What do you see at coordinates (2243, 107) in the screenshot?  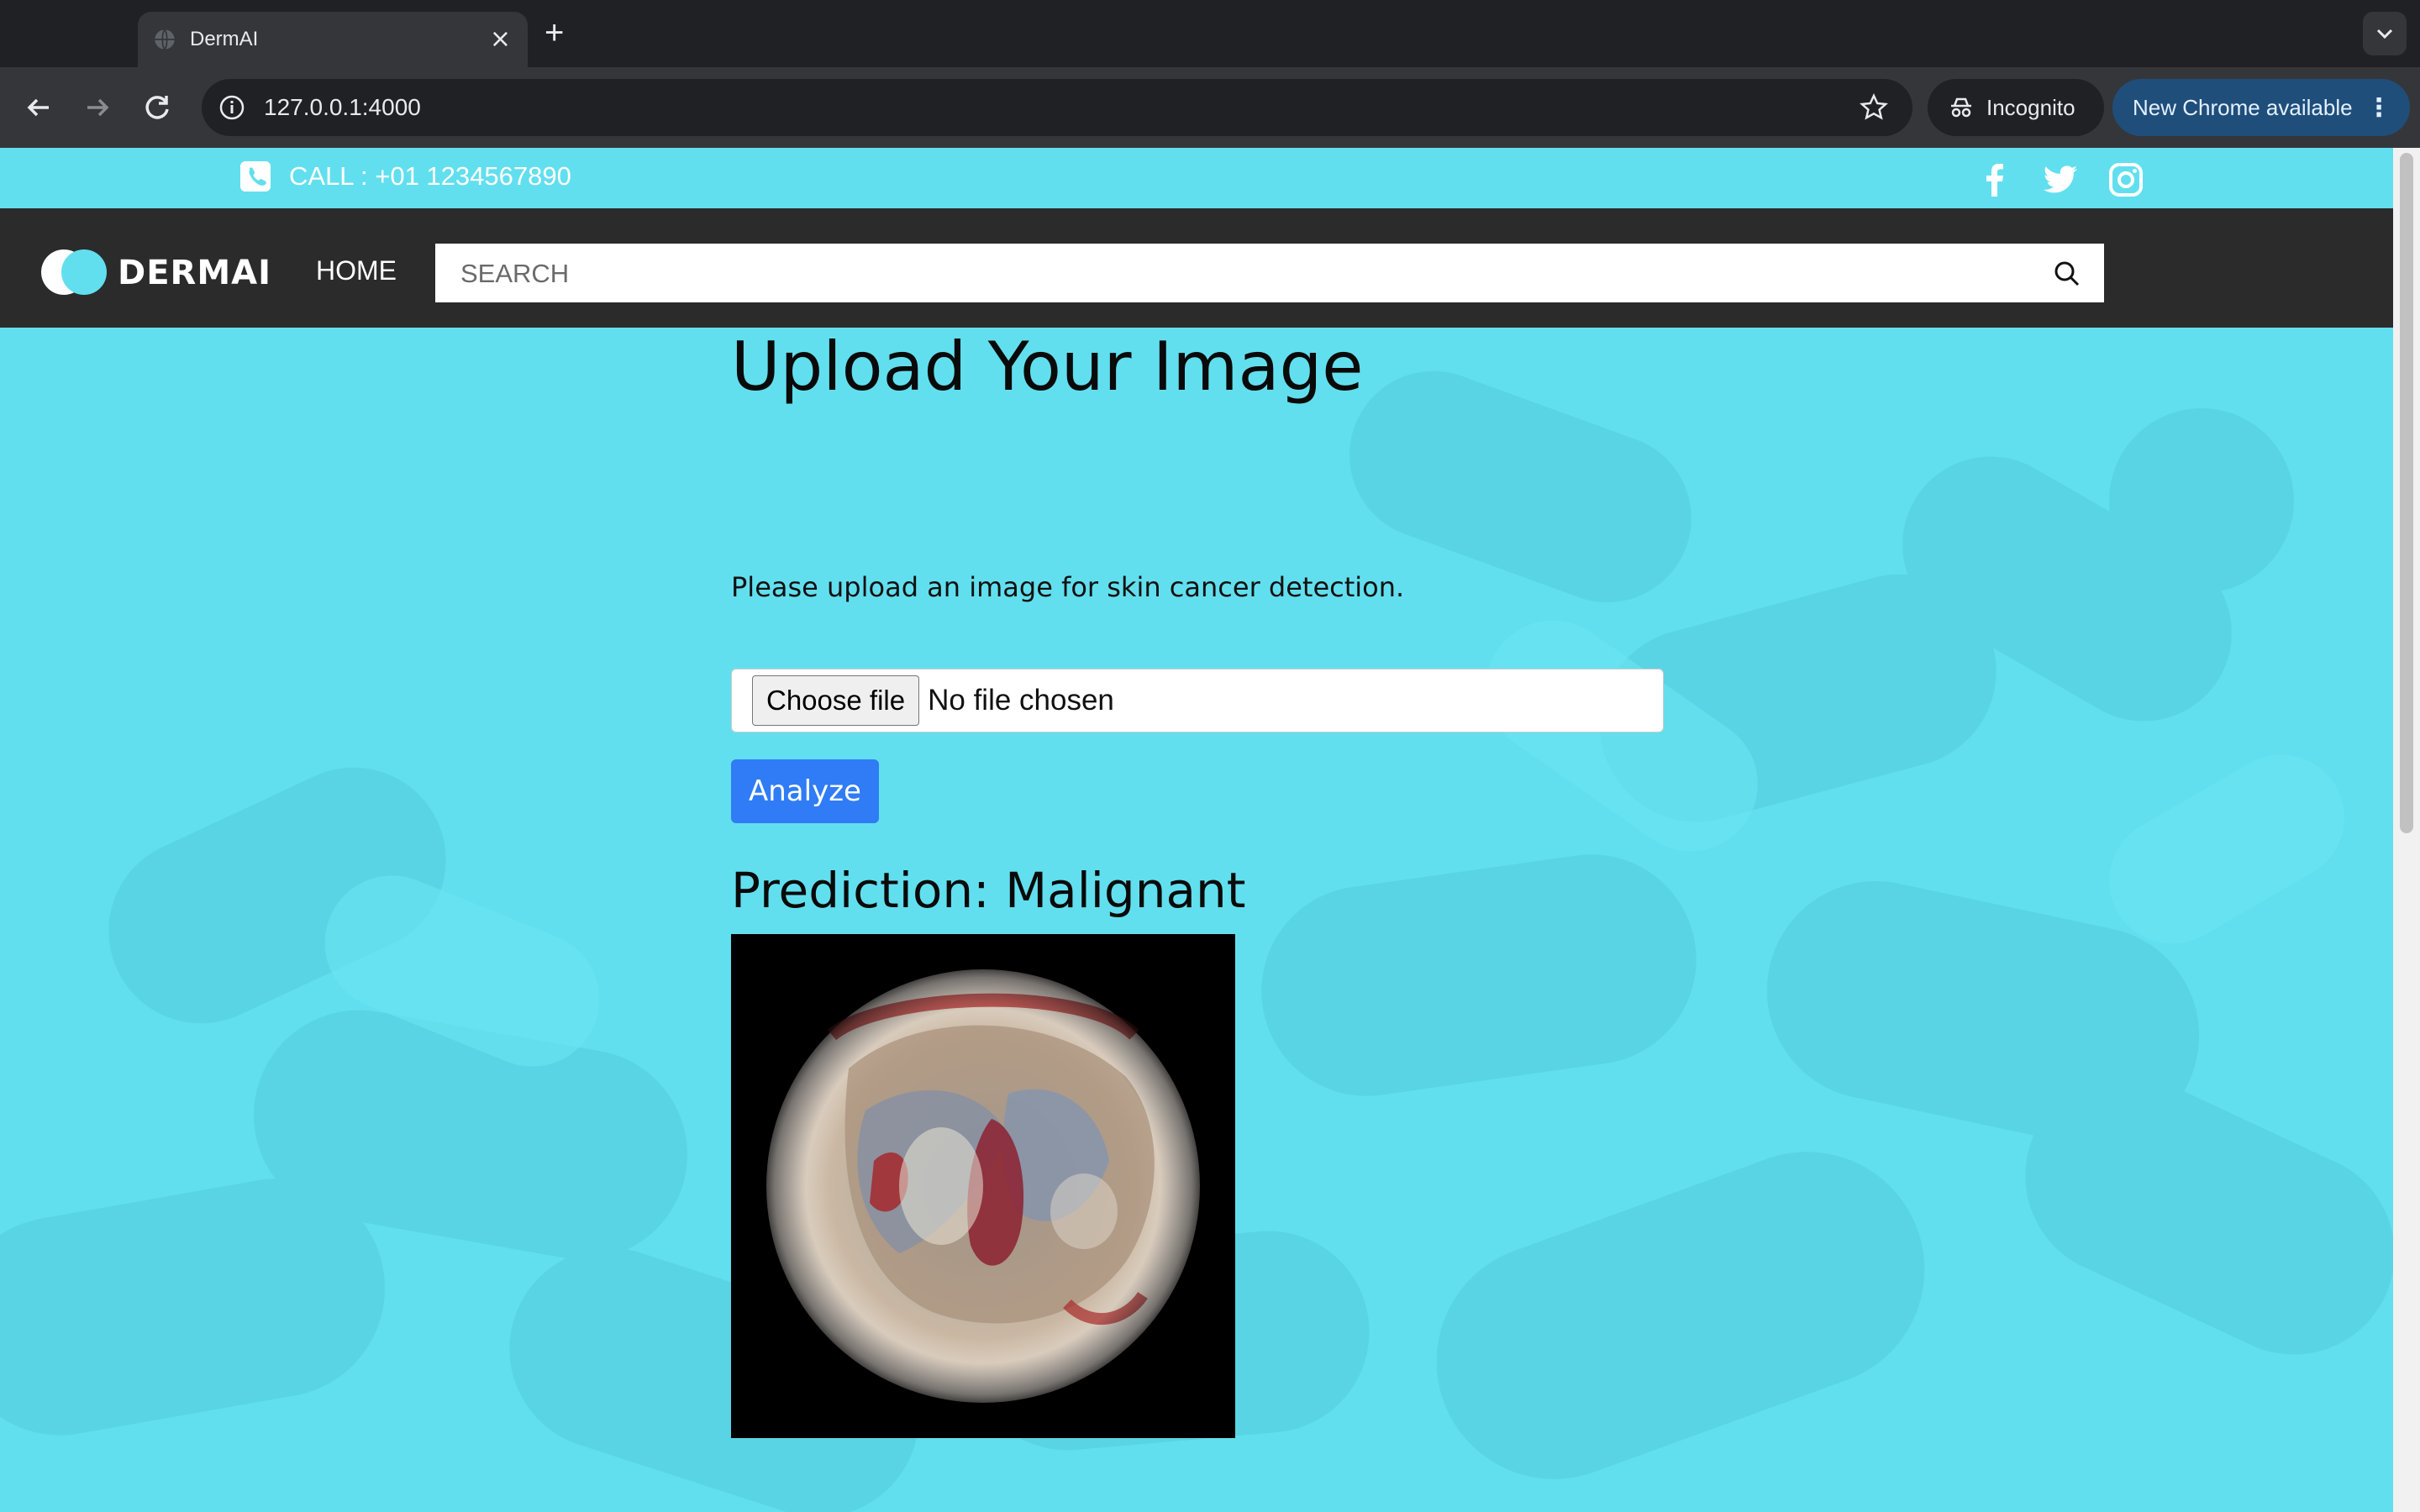 I see `update-label: New Chrome available` at bounding box center [2243, 107].